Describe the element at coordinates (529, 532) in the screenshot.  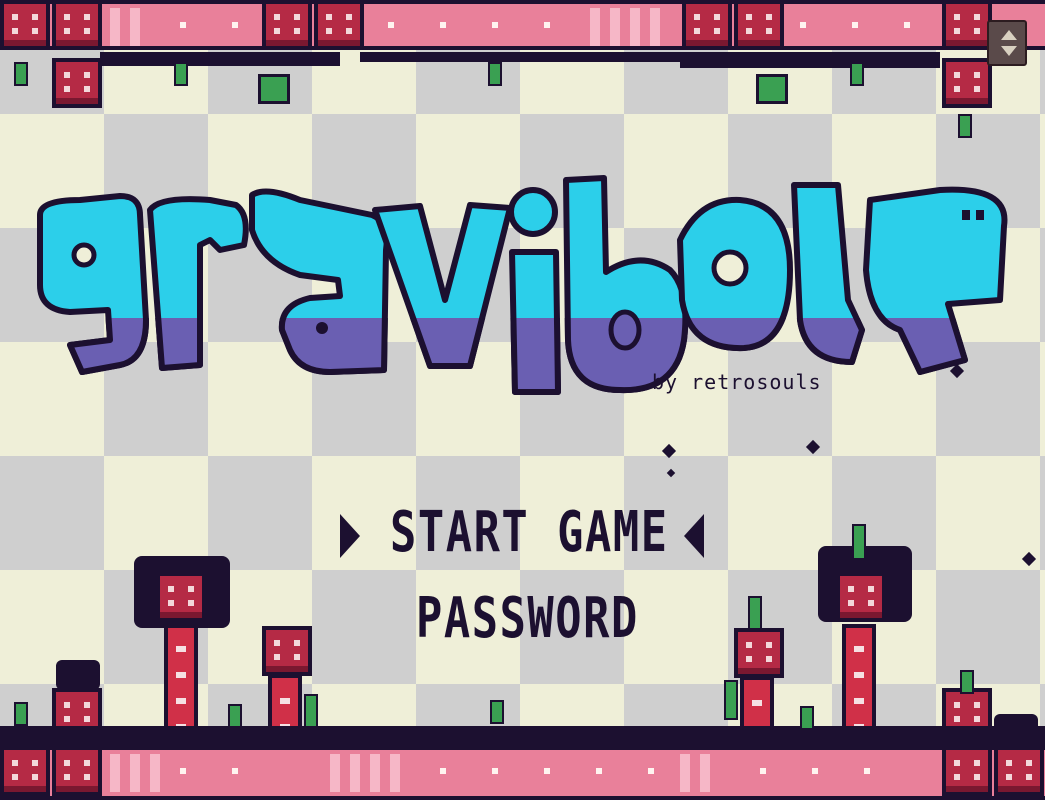
I see `start-game-button: START GAME` at that location.